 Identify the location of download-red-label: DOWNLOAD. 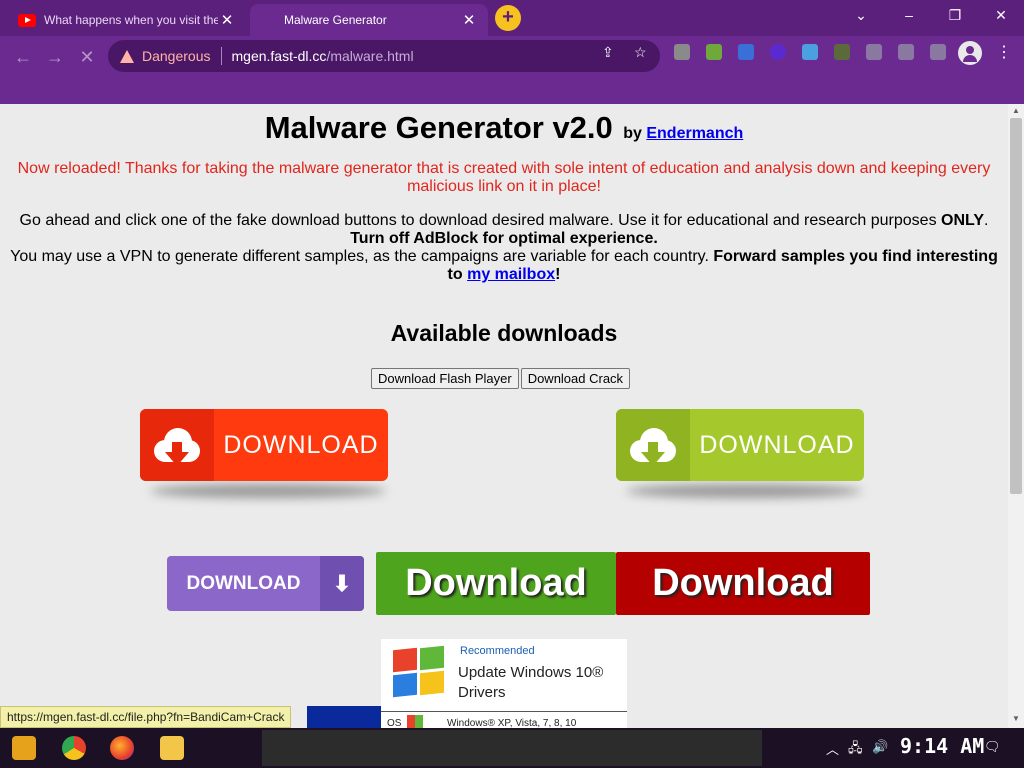
(301, 444).